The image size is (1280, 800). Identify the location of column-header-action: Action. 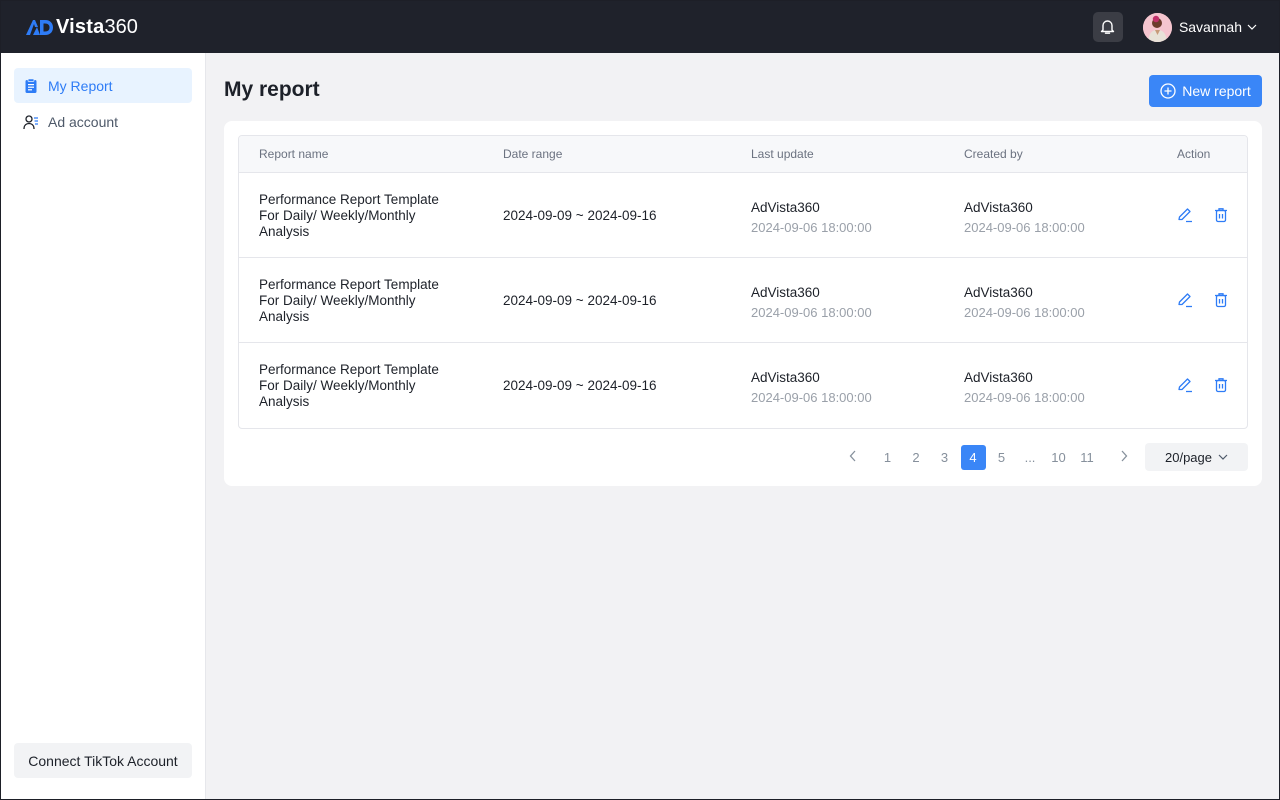
(1194, 154).